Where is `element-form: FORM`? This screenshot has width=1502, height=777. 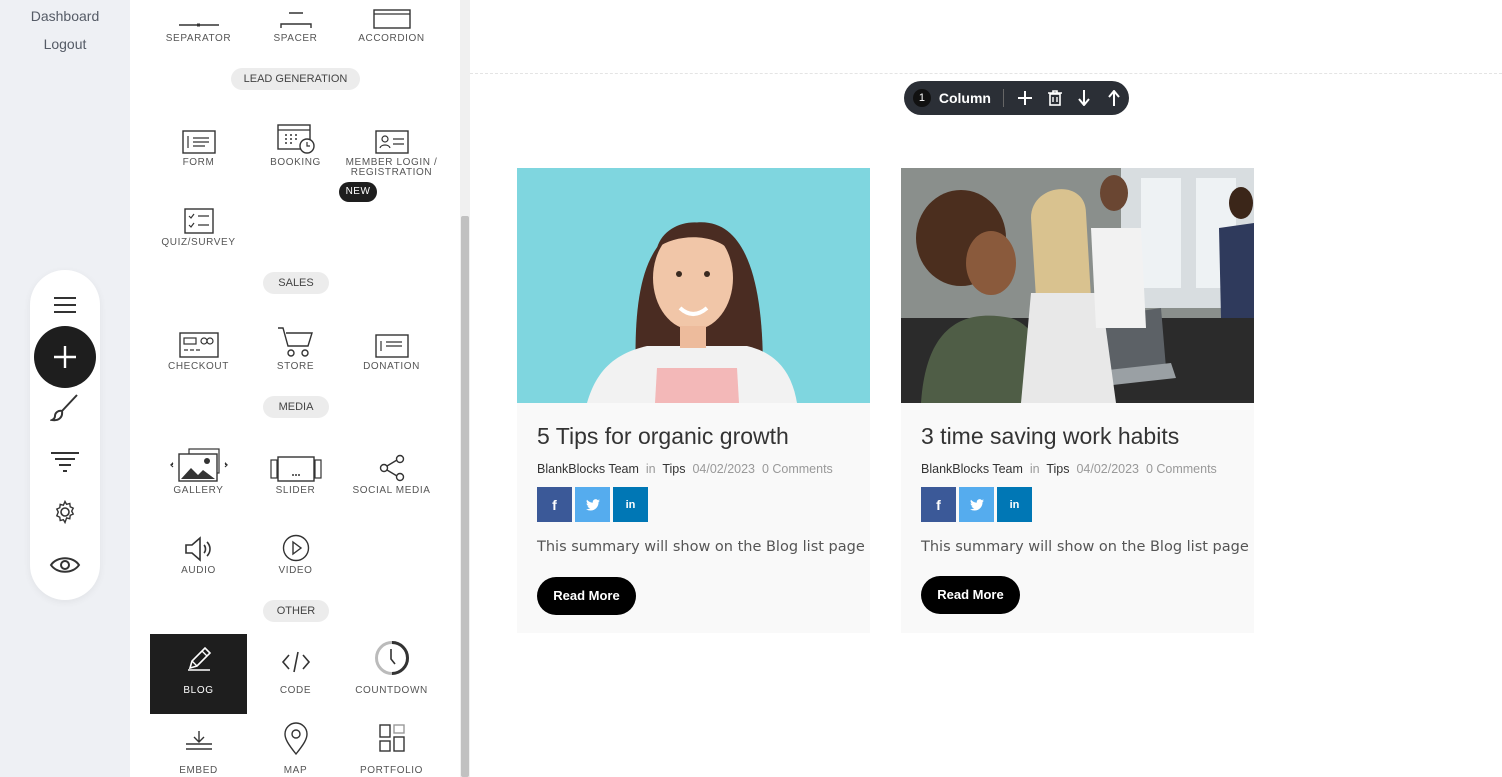 element-form: FORM is located at coordinates (198, 154).